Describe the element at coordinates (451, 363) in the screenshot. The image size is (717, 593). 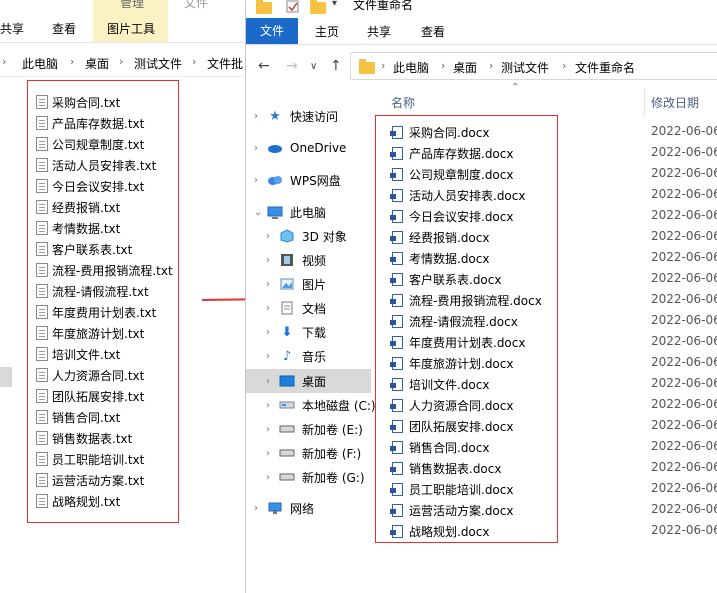
I see `list-item: 年度旅游计划.docx` at that location.